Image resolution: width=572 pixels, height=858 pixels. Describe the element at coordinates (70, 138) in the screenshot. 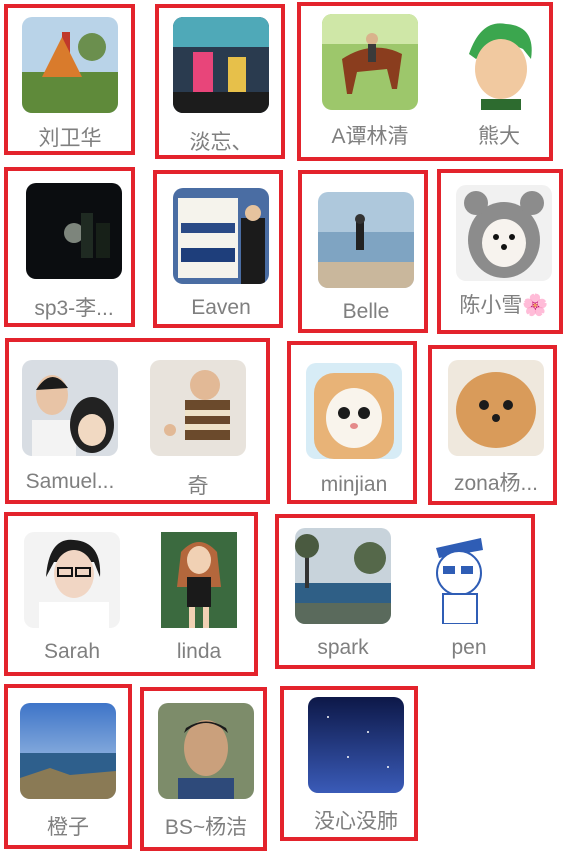

I see `contact-name: 刘卫华` at that location.